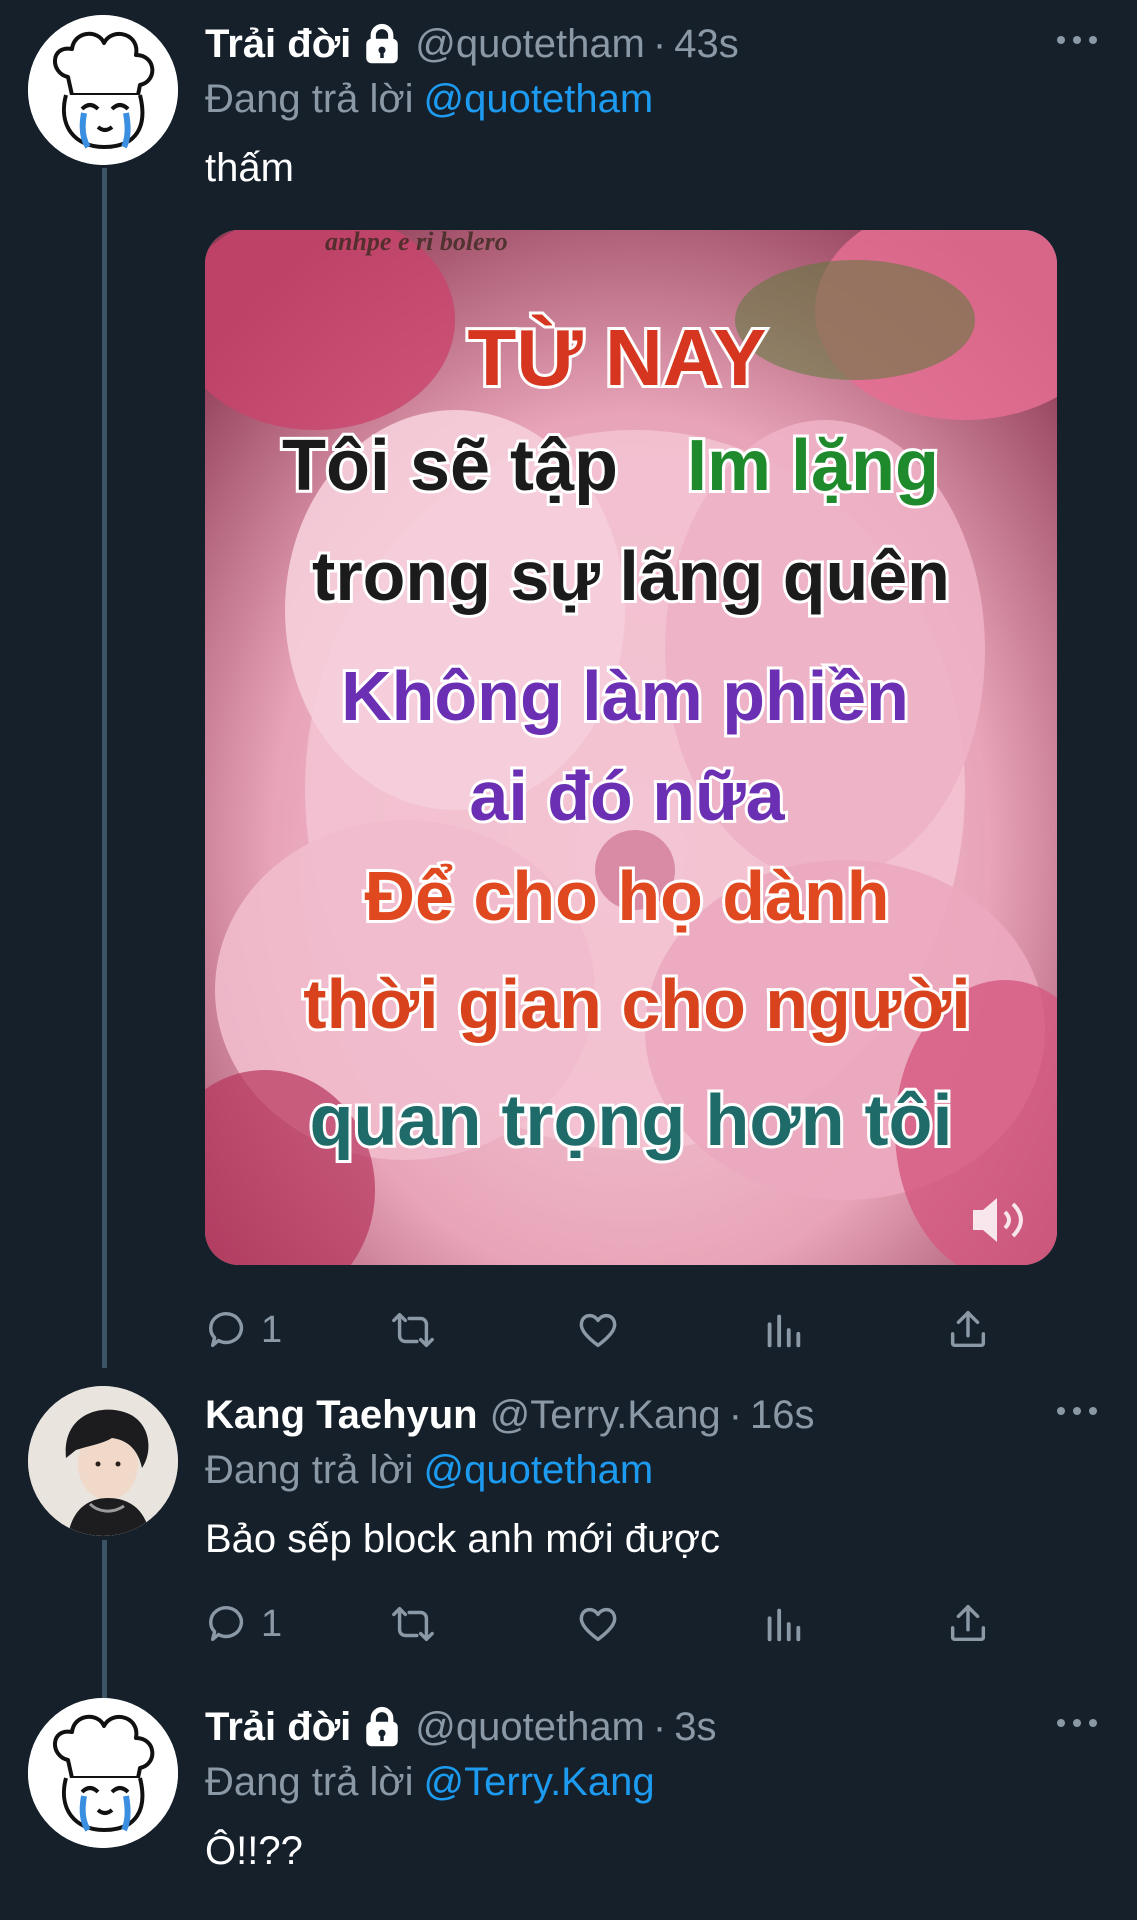 The width and height of the screenshot is (1137, 1920). I want to click on handle: @Terry.Kang, so click(605, 1415).